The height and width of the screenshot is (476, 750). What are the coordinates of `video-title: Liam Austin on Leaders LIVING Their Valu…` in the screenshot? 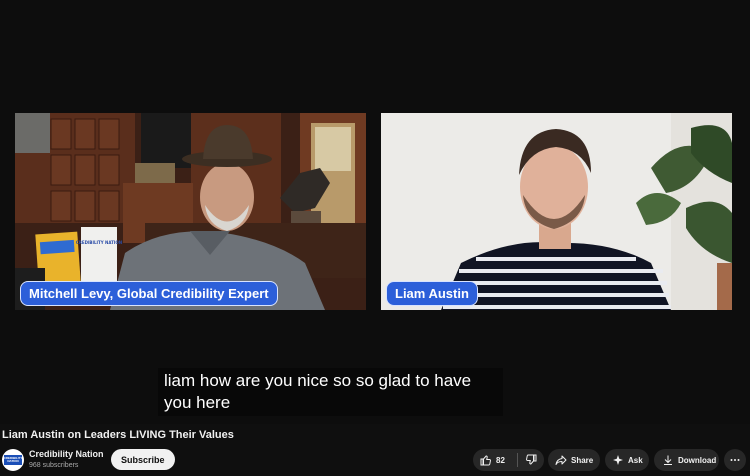 It's located at (118, 435).